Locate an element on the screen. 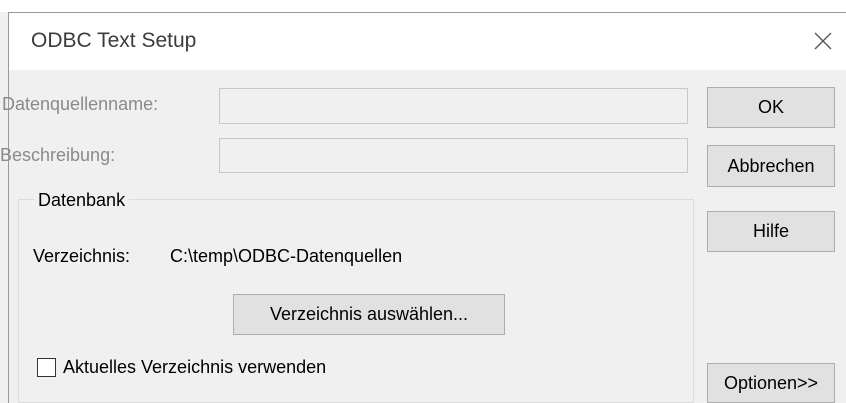 This screenshot has width=846, height=403. help-button: Hilfe is located at coordinates (771, 231).